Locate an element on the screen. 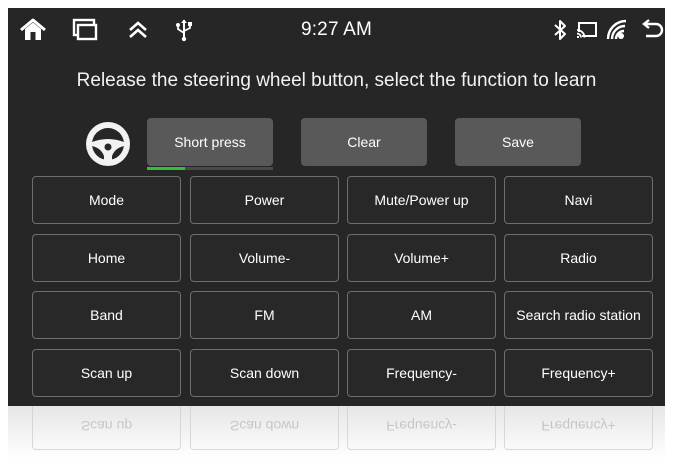 The height and width of the screenshot is (459, 673). function-button: Search radio station is located at coordinates (578, 315).